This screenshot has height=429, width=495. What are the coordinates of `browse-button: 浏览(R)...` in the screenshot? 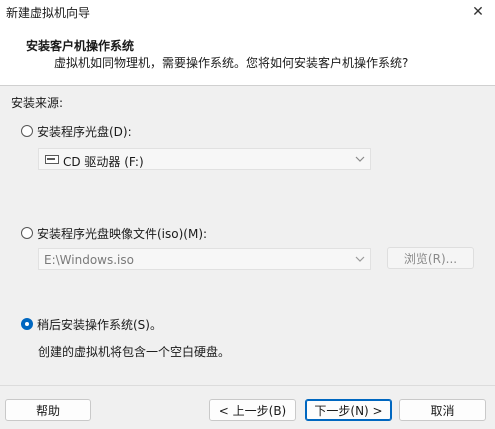 It's located at (430, 258).